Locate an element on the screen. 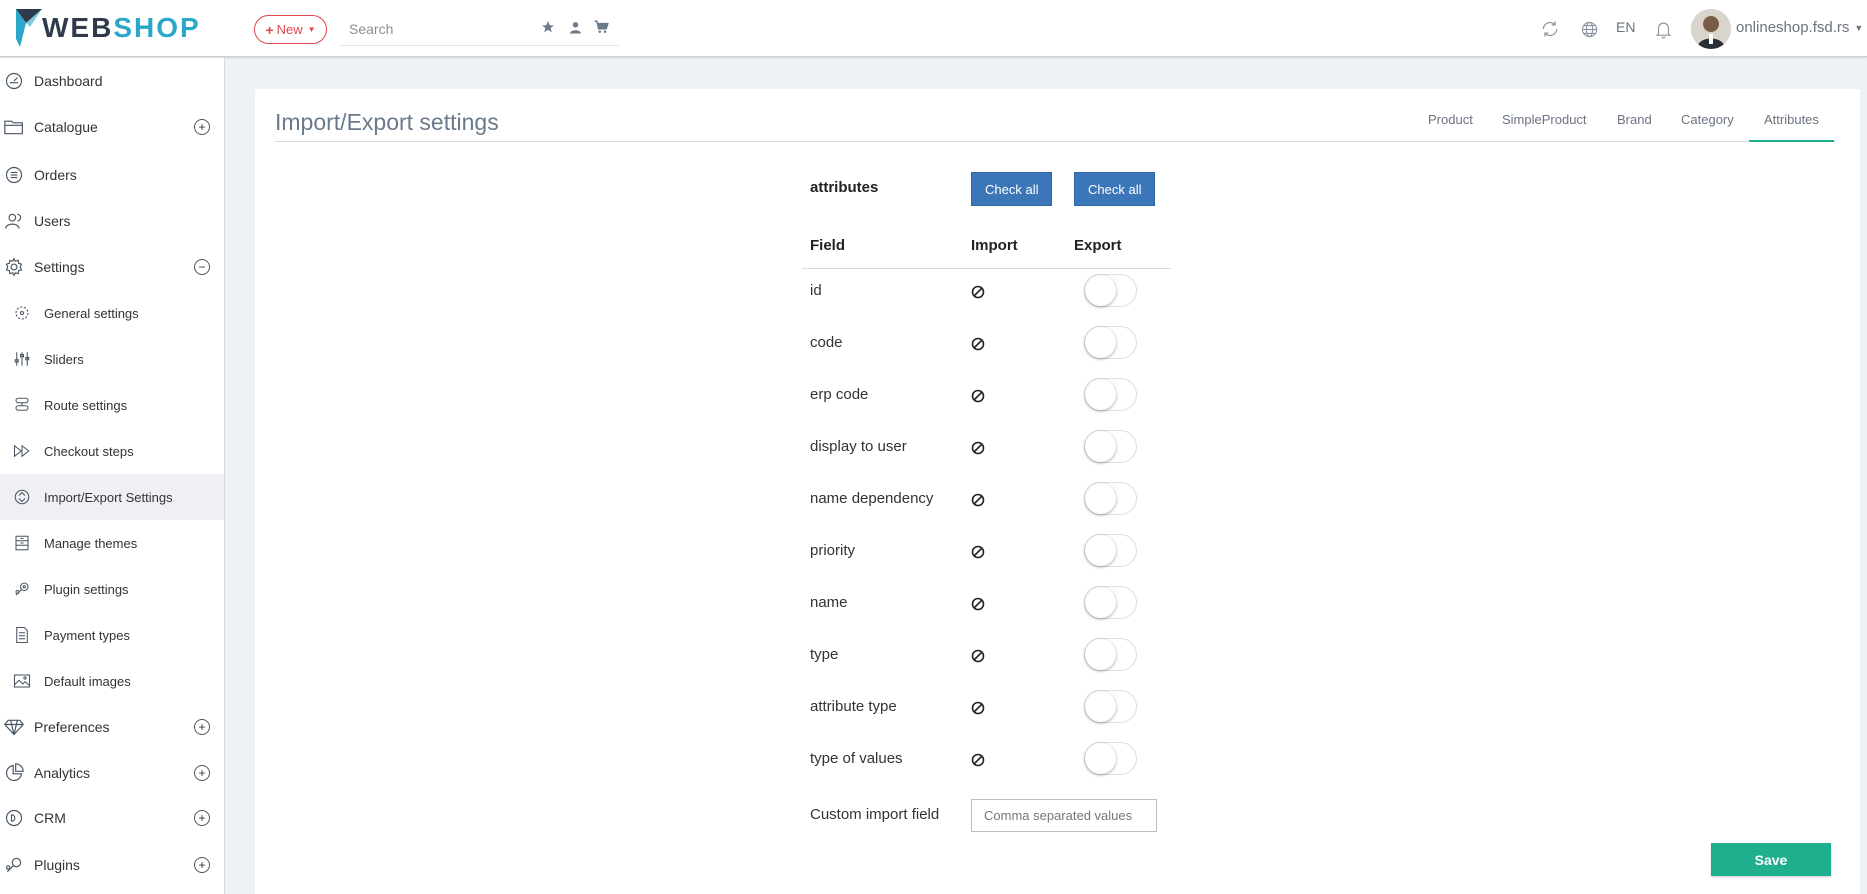 Image resolution: width=1867 pixels, height=894 pixels. field-name: attribute type is located at coordinates (853, 706).